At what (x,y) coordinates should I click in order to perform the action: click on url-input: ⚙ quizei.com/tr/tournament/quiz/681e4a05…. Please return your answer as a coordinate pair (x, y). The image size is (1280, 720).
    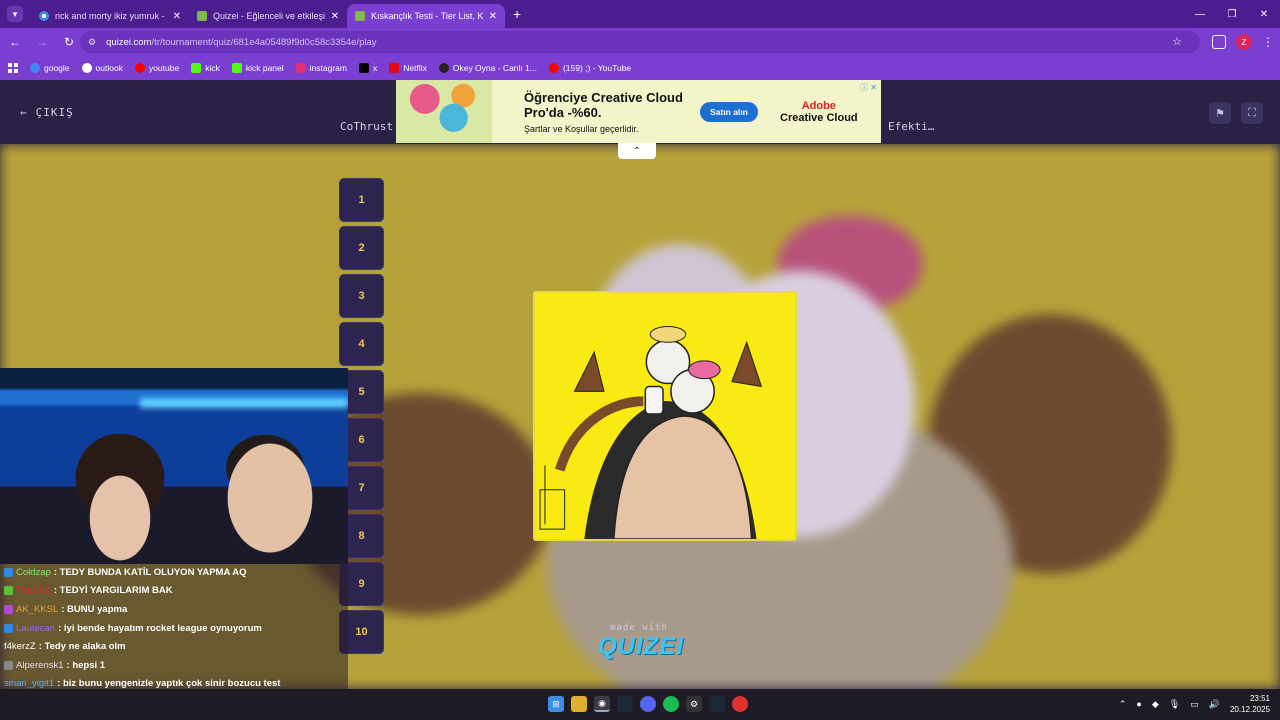
    Looking at the image, I should click on (640, 42).